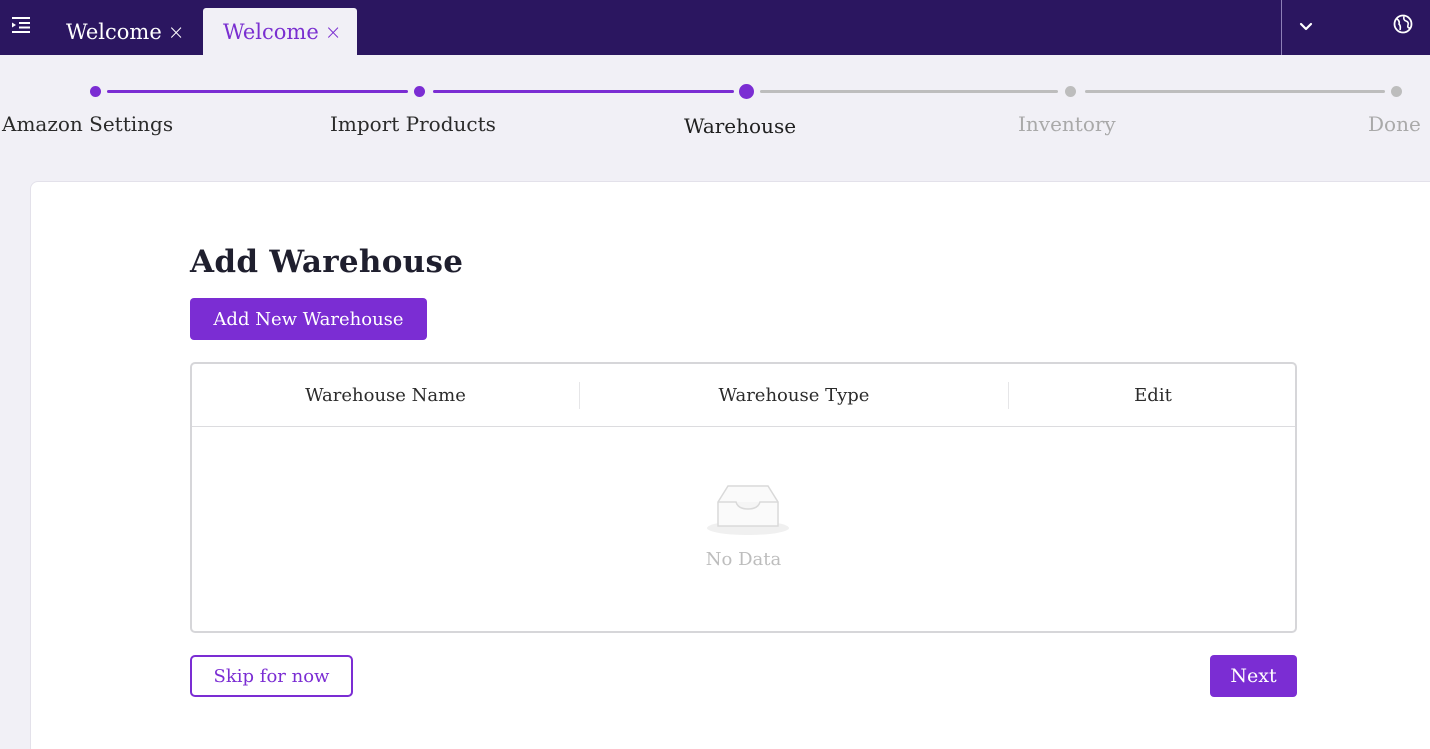 The width and height of the screenshot is (1430, 749). What do you see at coordinates (740, 126) in the screenshot?
I see `step-label-warehouse: Warehouse` at bounding box center [740, 126].